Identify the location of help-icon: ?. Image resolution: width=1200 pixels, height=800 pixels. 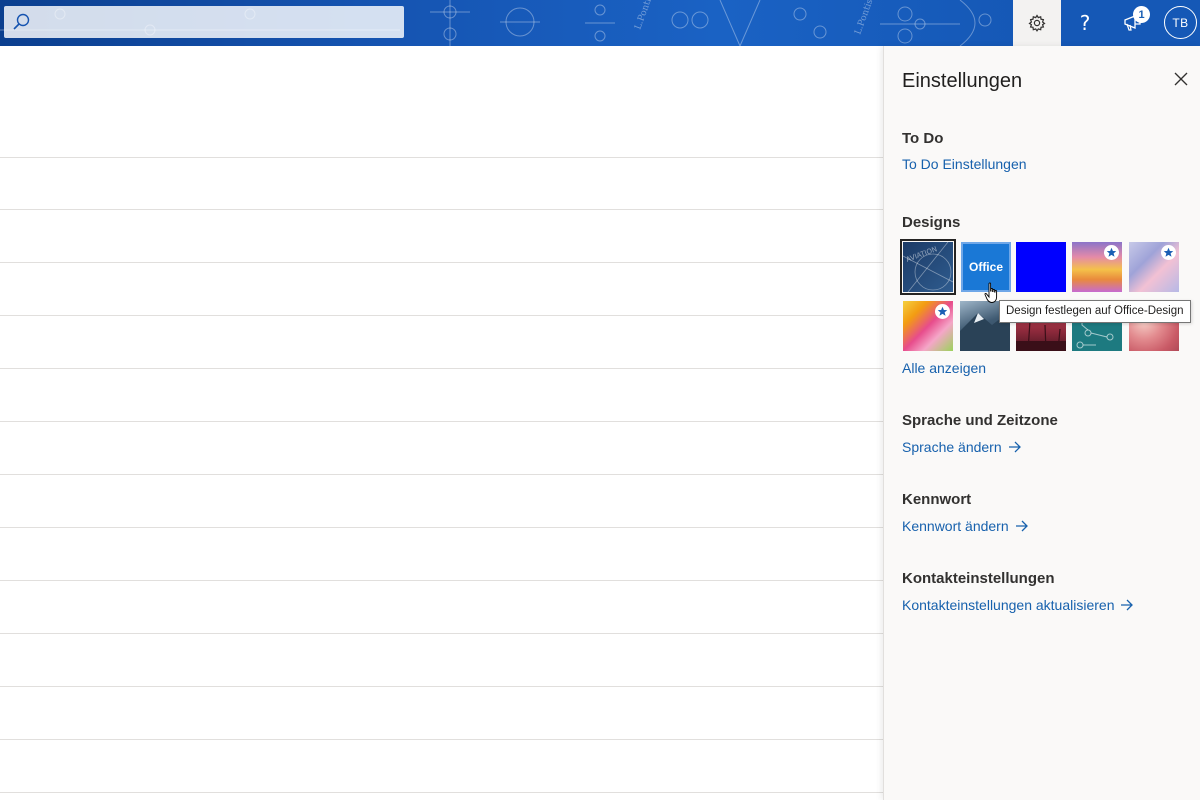
(1085, 23).